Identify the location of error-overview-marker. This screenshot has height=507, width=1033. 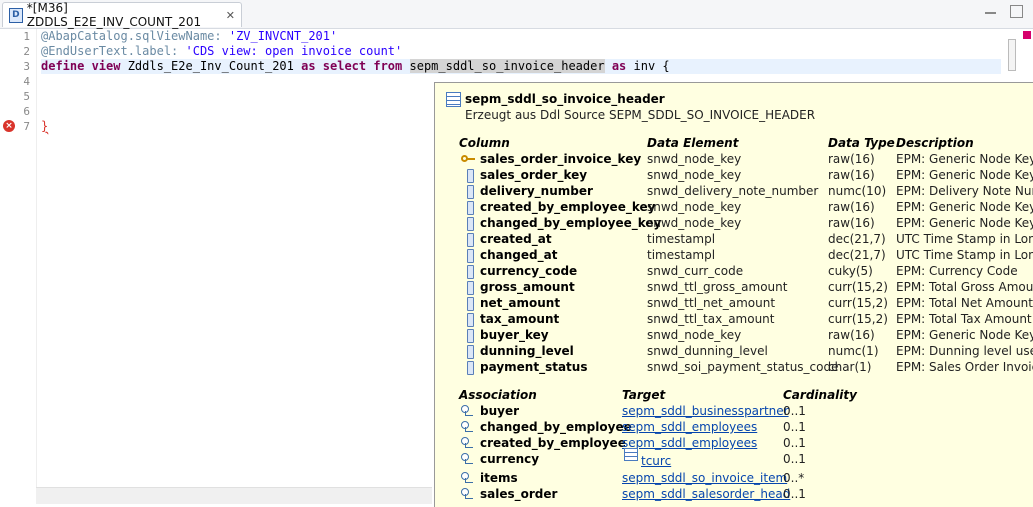
(1027, 35).